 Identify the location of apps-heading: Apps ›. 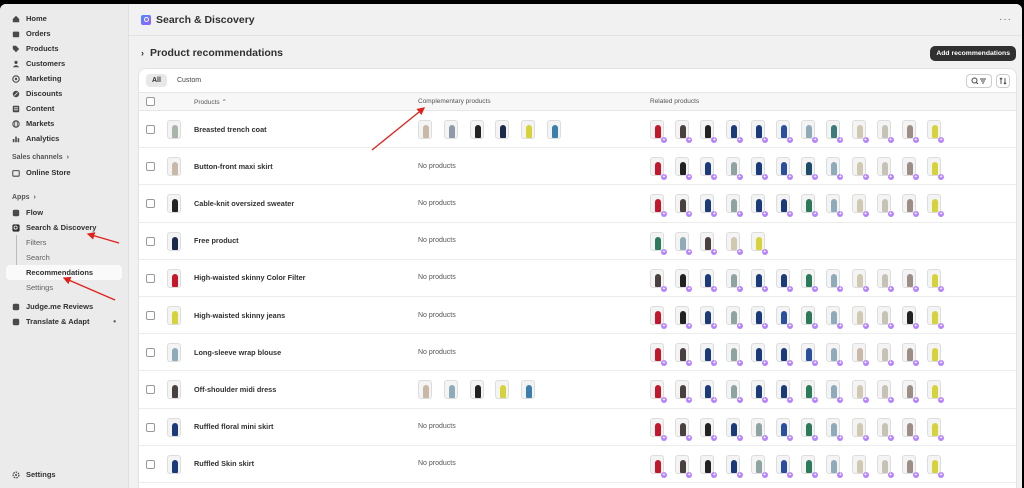
(64, 197).